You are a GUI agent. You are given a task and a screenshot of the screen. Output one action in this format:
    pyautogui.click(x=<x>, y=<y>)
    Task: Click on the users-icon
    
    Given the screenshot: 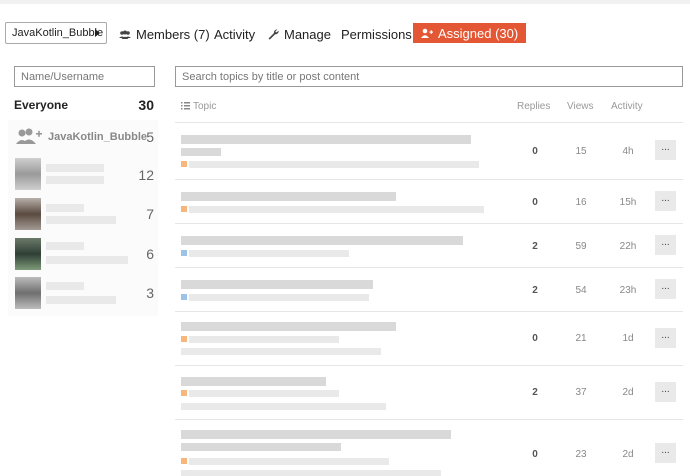 What is the action you would take?
    pyautogui.click(x=125, y=34)
    